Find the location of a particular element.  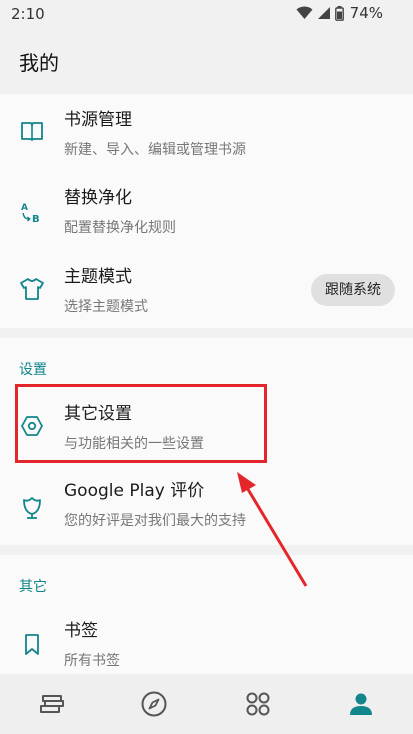

compass-icon is located at coordinates (154, 704).